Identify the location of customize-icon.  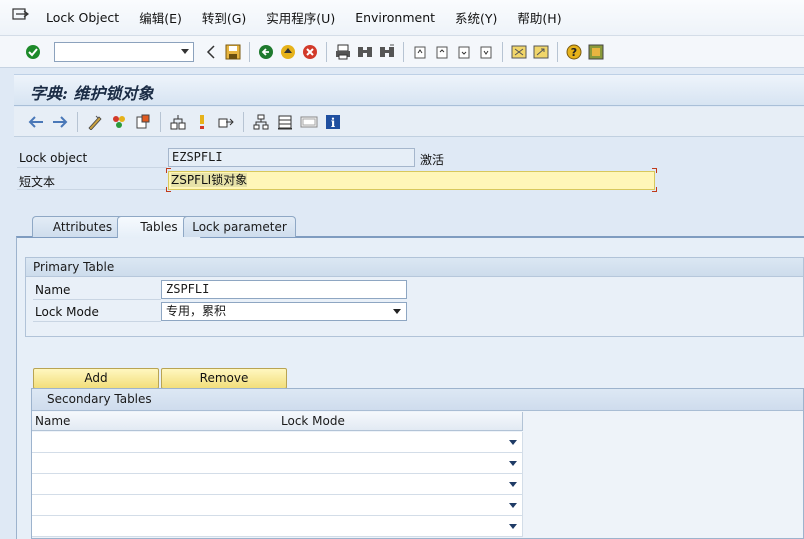
(596, 52).